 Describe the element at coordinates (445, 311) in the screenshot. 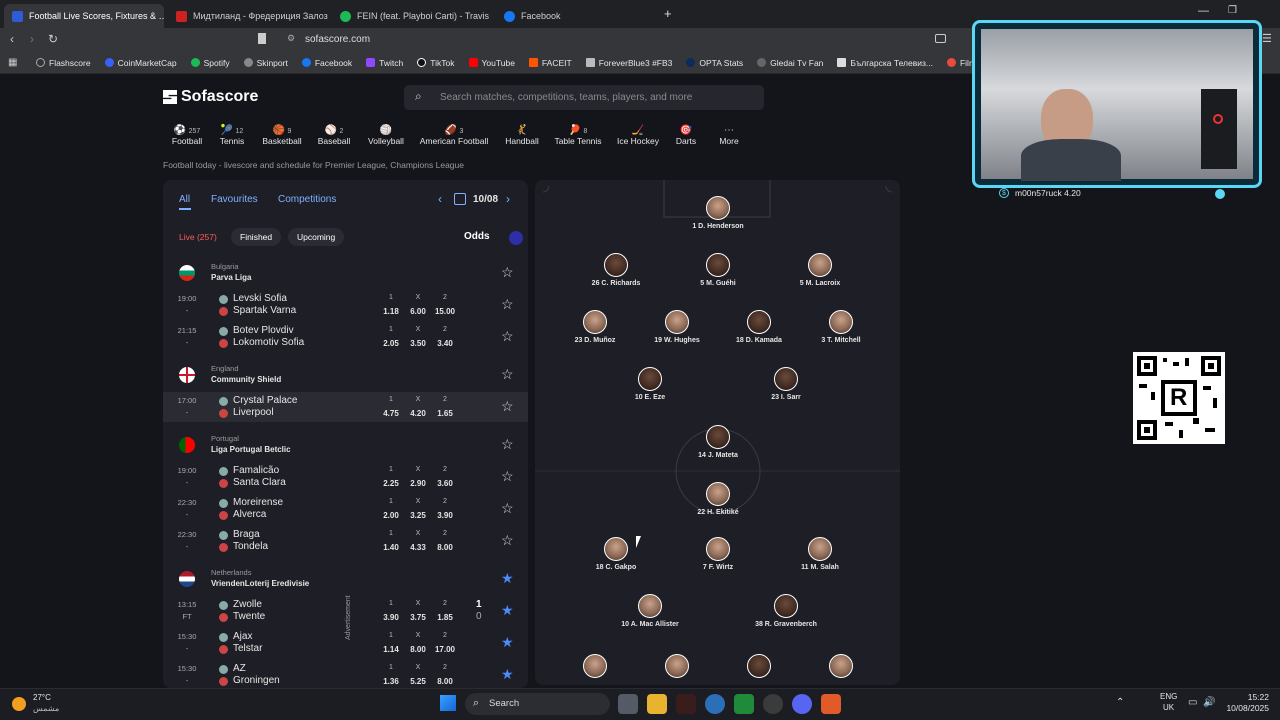

I see `odds-away: 15.00` at that location.